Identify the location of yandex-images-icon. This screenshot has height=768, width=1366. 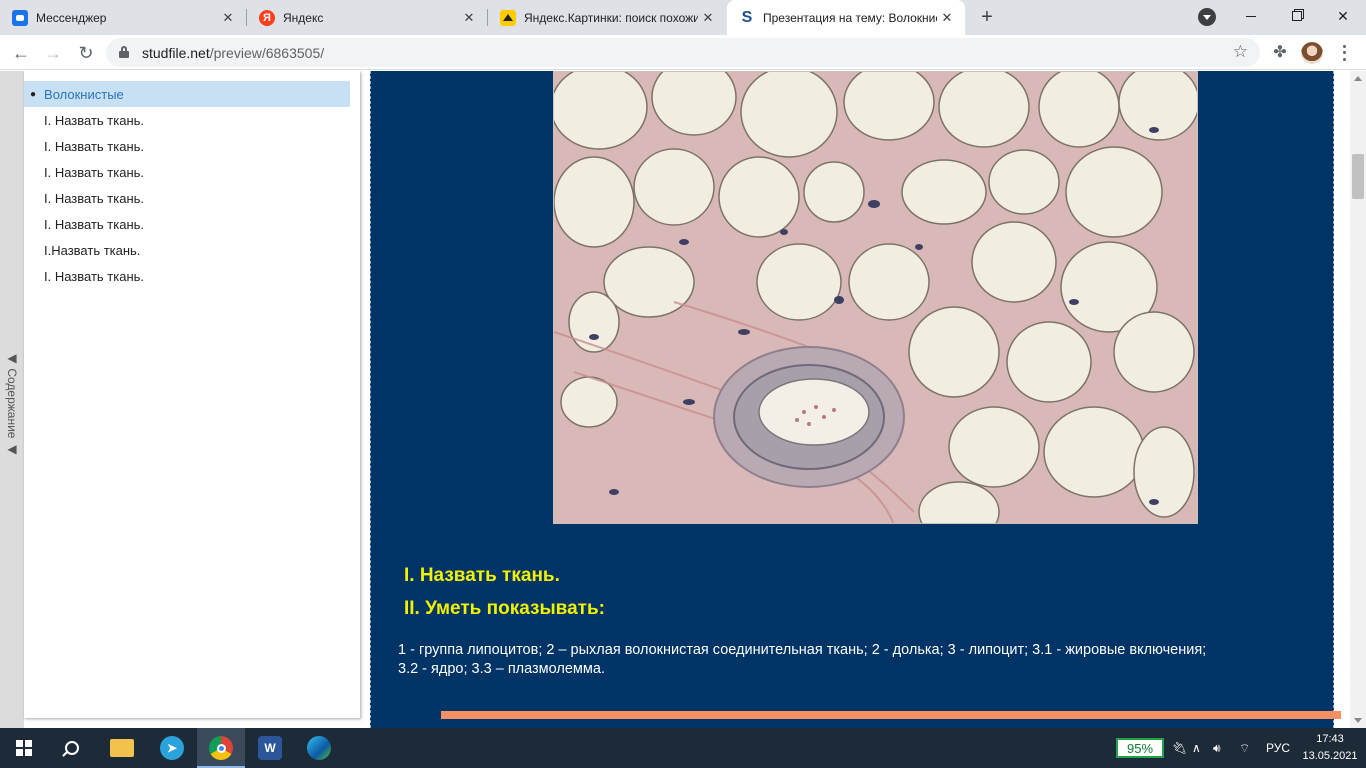
(508, 17).